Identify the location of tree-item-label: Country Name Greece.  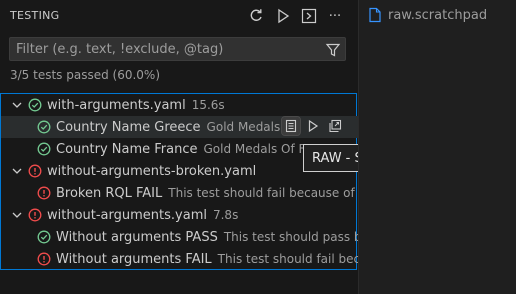
(128, 127).